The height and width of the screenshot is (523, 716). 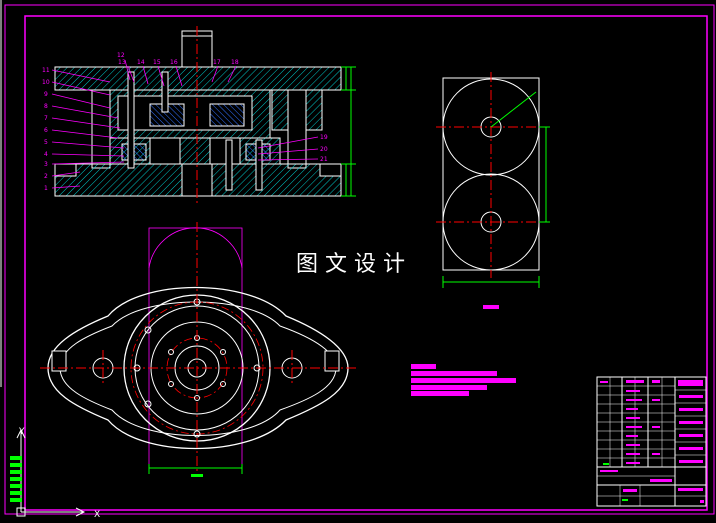 I want to click on part-number: 2, so click(x=46, y=176).